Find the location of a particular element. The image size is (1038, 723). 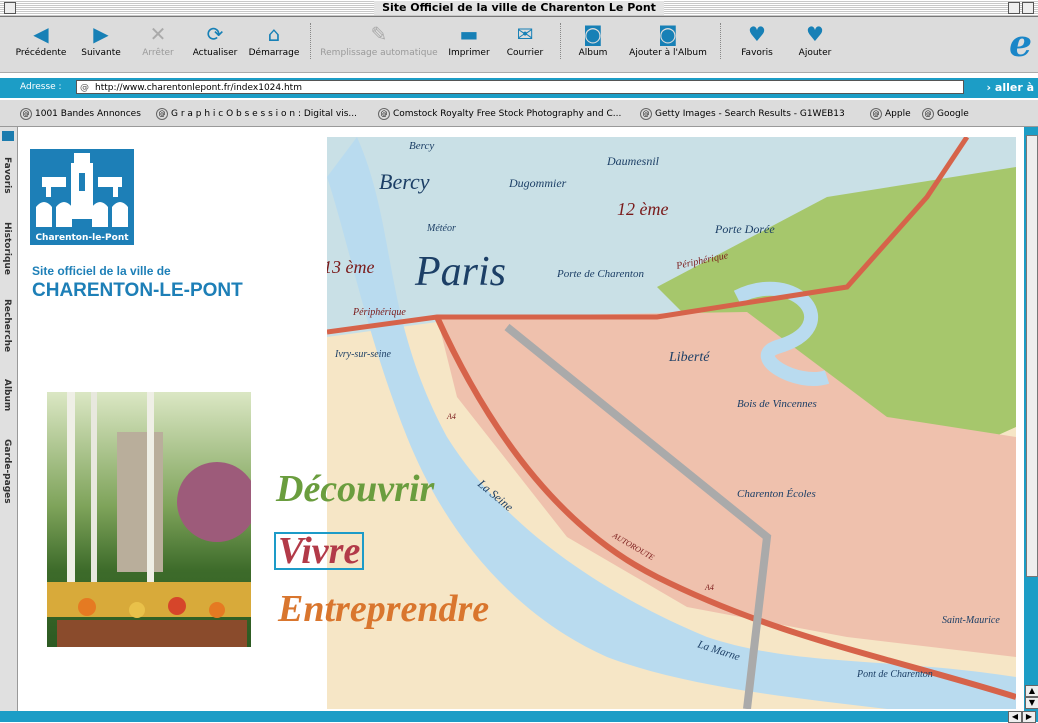

tab-recherche: Recherche is located at coordinates (7, 325).